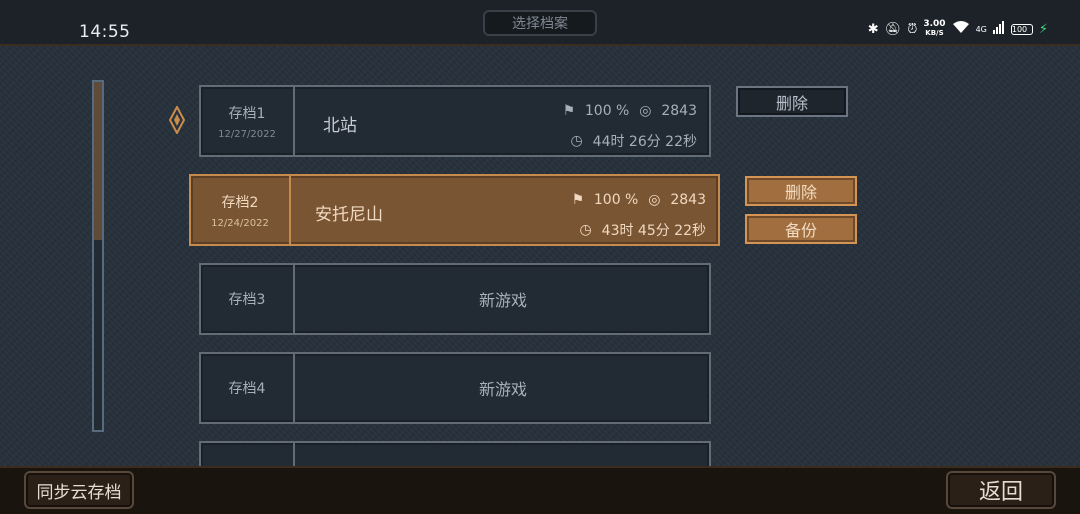 This screenshot has width=1080, height=514. I want to click on slot-name: 存档4, so click(247, 389).